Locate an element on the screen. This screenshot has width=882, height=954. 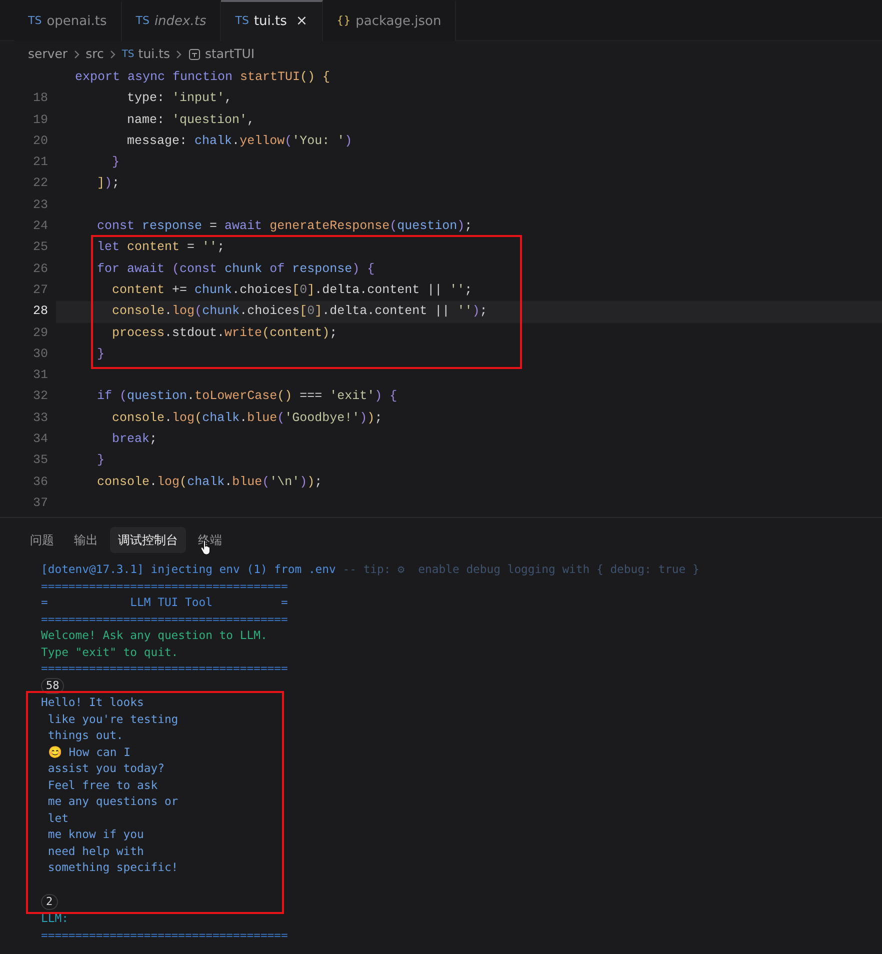
terminal-line: let is located at coordinates (57, 817).